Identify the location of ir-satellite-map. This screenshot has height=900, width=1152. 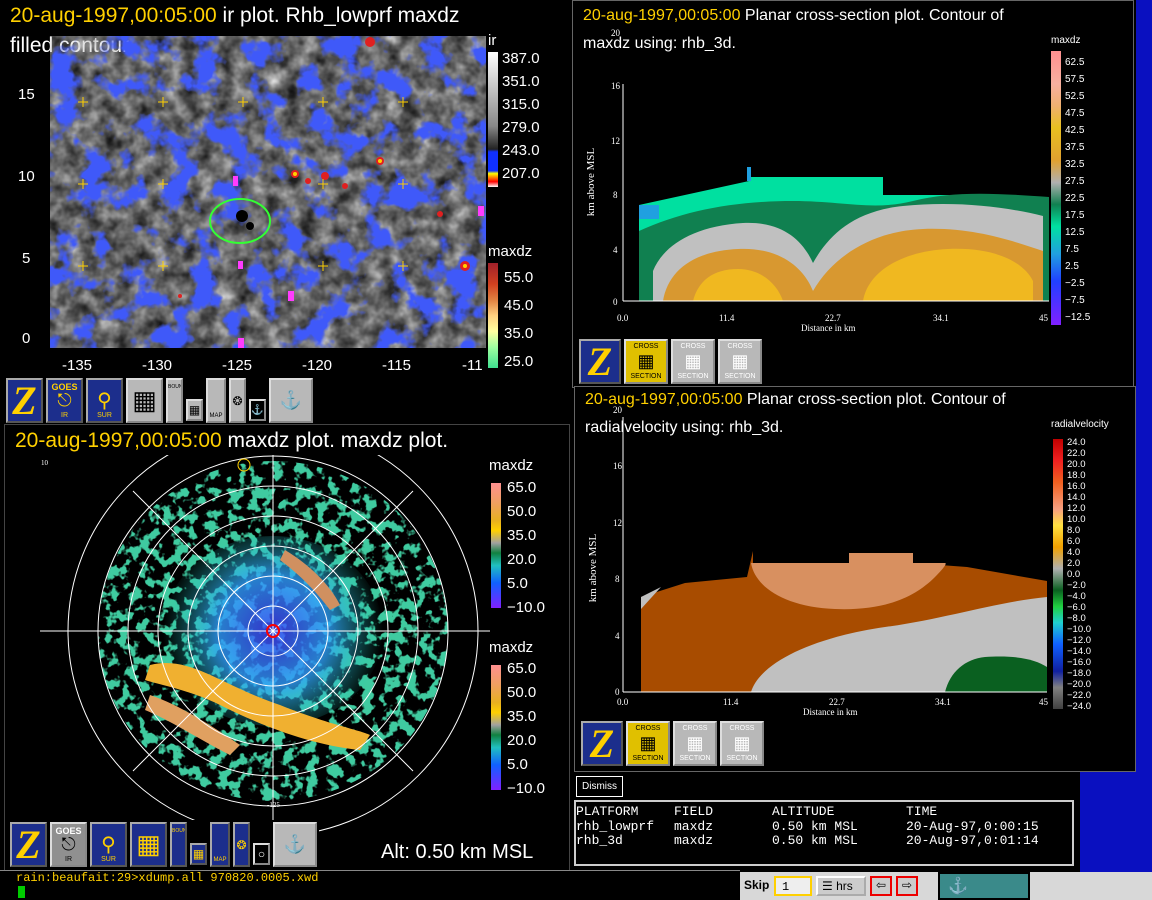
(268, 192).